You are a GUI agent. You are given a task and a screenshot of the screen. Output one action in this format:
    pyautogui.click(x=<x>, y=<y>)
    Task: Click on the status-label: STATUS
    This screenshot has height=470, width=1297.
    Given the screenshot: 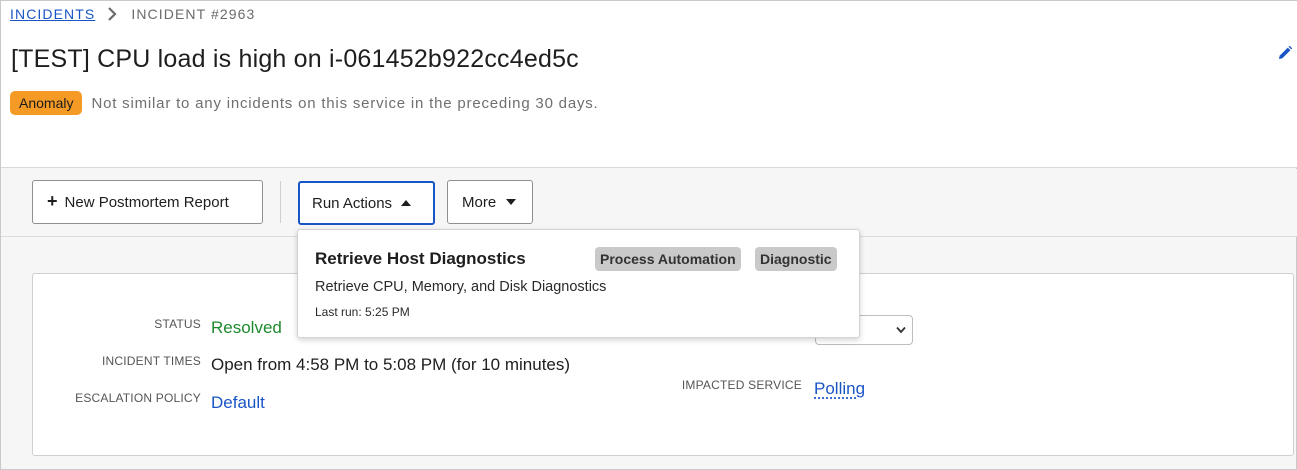 What is the action you would take?
    pyautogui.click(x=117, y=324)
    